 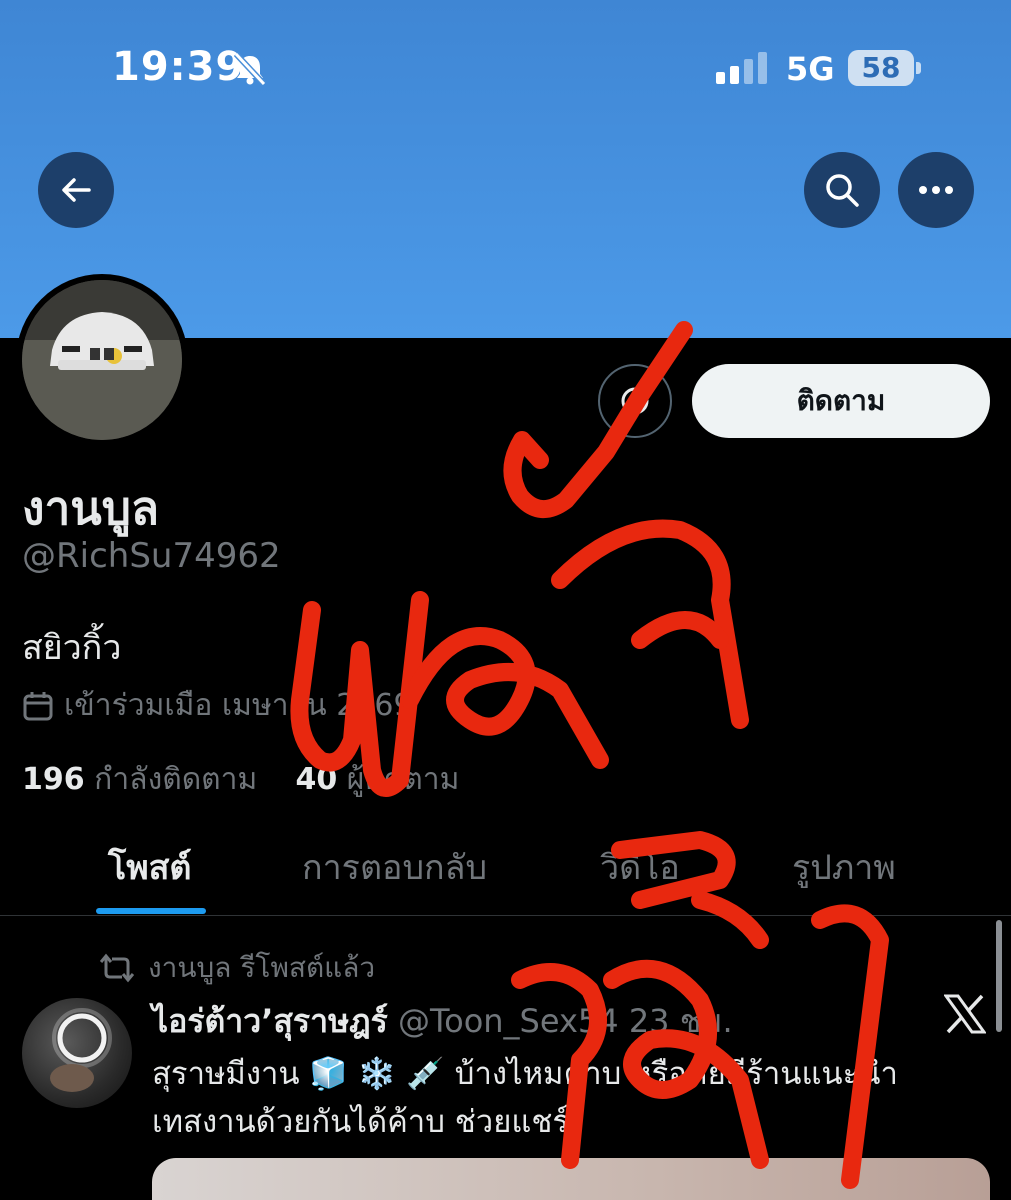 I want to click on notification-subscribe-button, so click(x=635, y=401).